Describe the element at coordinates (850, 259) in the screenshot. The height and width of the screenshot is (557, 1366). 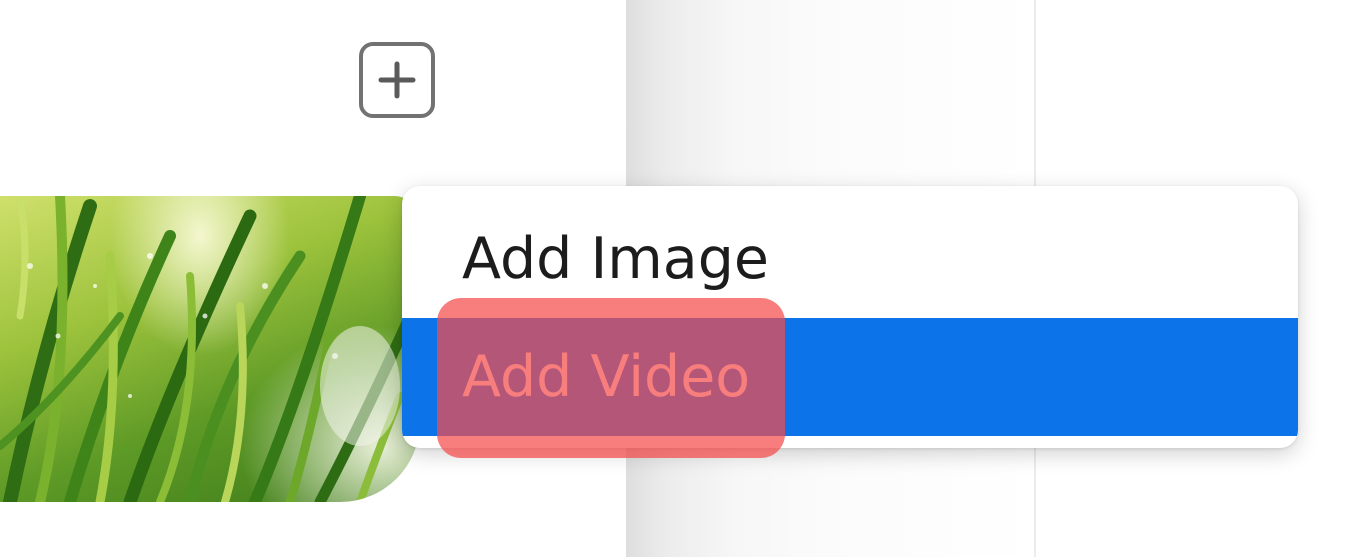
I see `menu-item-add-image: Add Image` at that location.